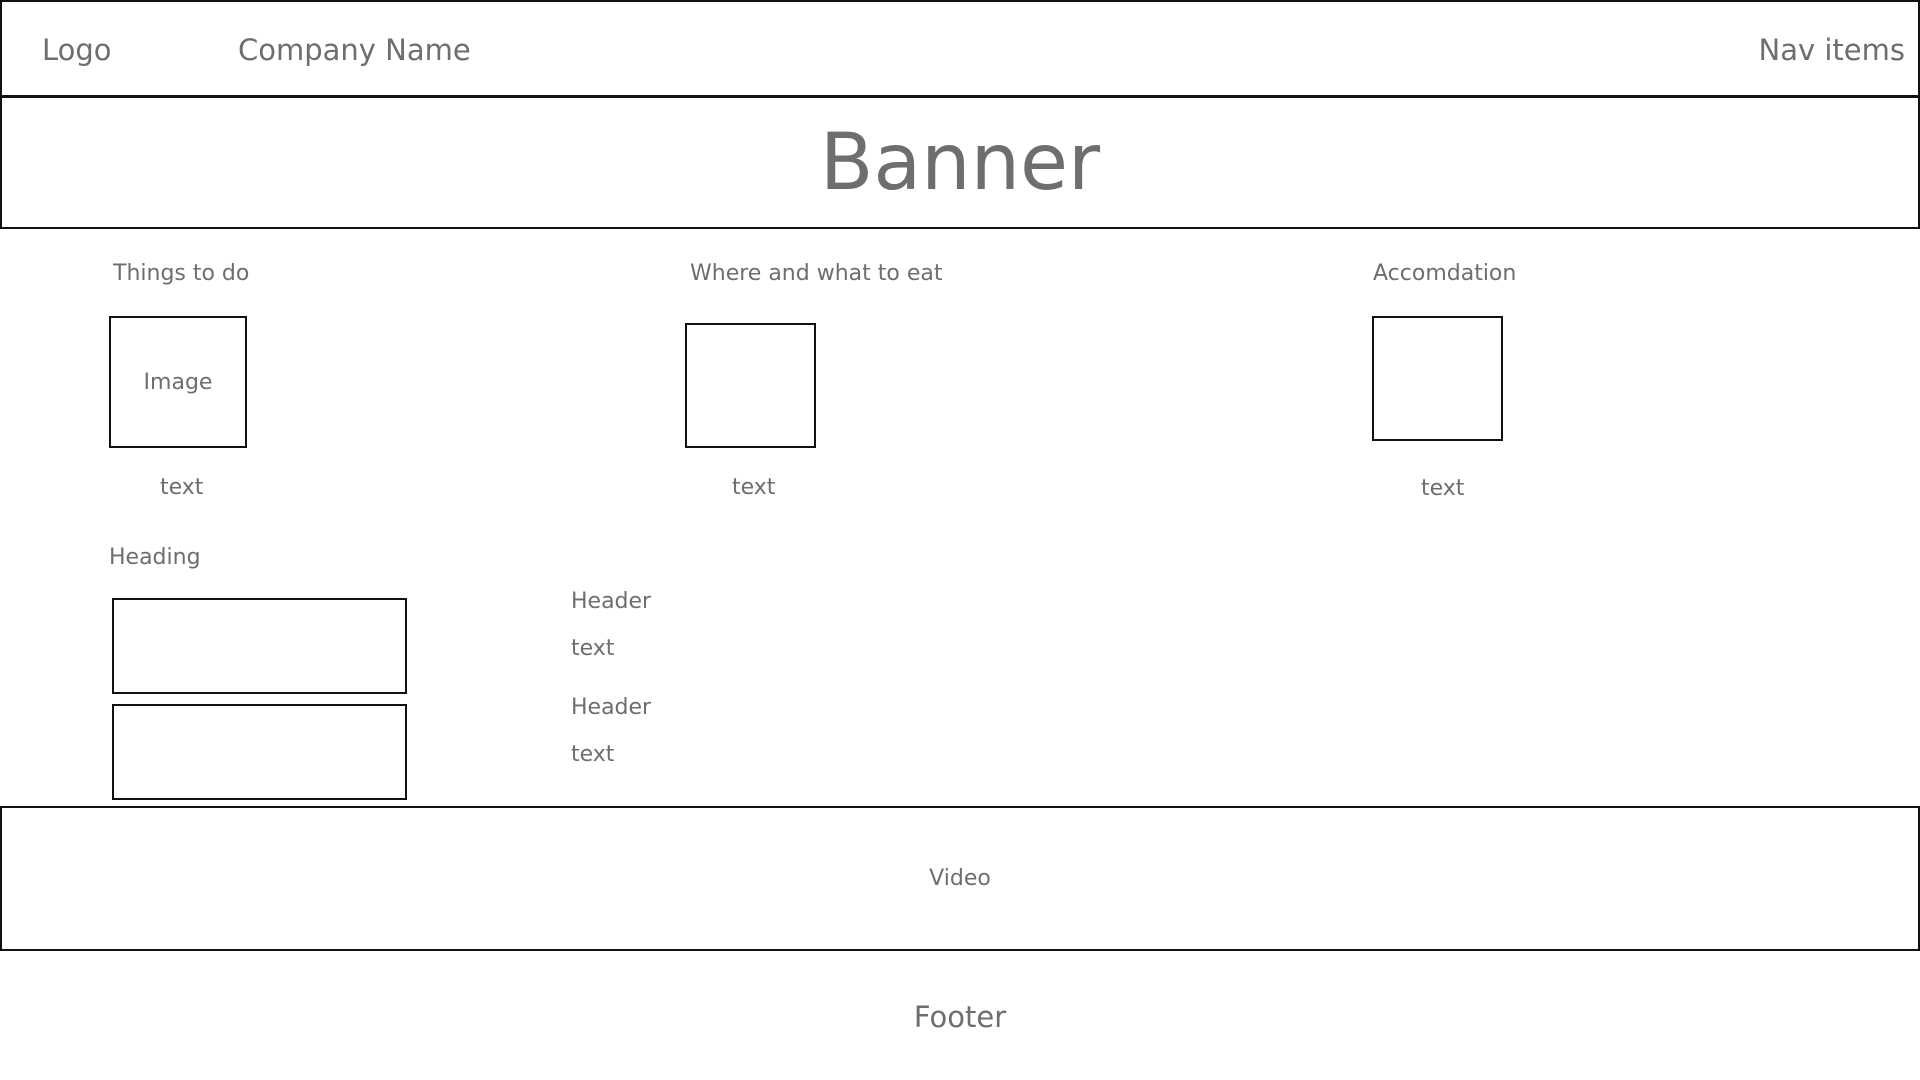 The image size is (1920, 1080). Describe the element at coordinates (182, 487) in the screenshot. I see `section-text-things-to-do: text` at that location.